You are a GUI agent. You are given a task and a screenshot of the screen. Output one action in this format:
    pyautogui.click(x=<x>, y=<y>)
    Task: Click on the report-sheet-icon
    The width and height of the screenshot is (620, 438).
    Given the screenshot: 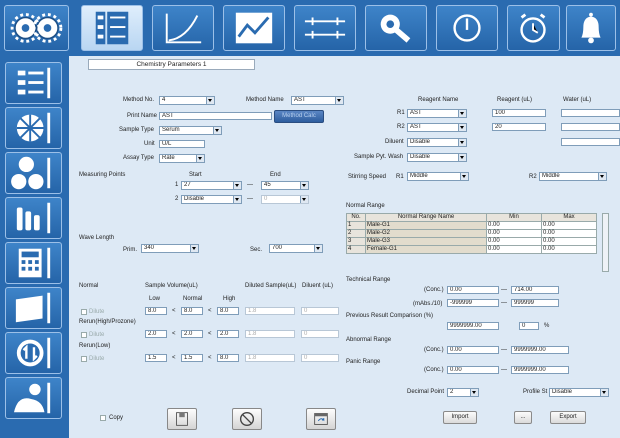 What is the action you would take?
    pyautogui.click(x=33, y=308)
    